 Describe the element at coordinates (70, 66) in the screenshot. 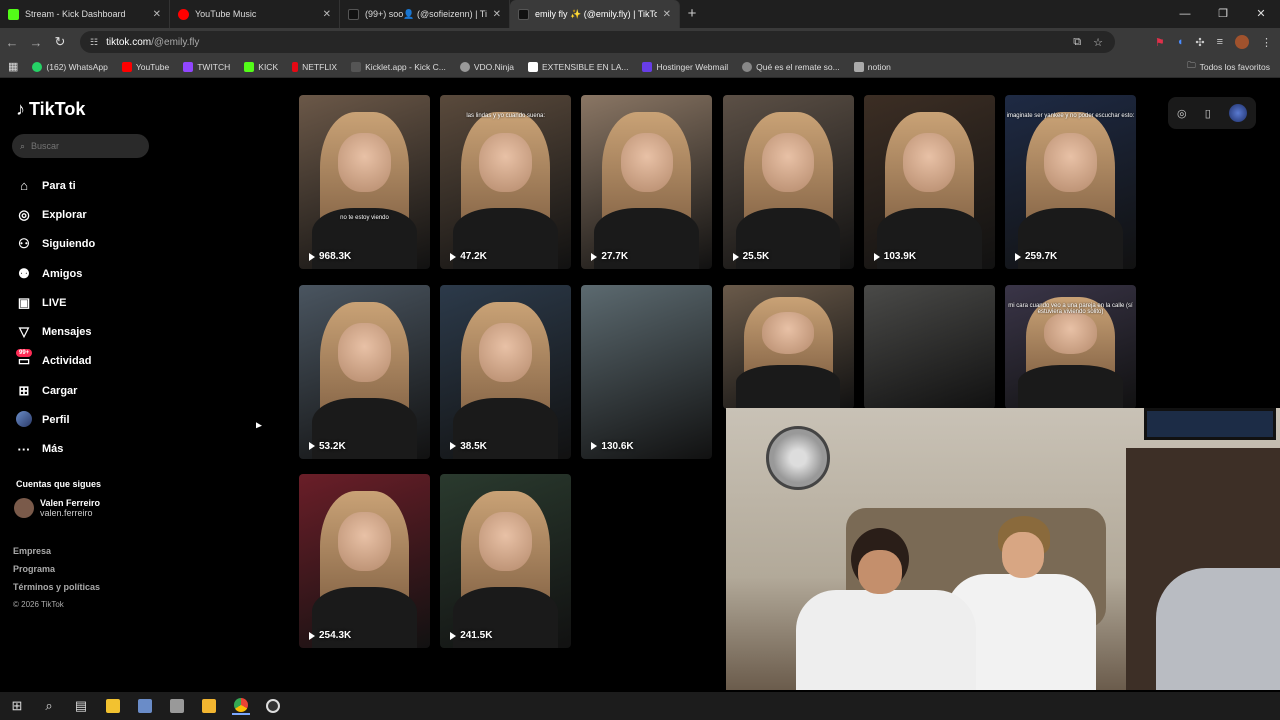

I see `bookmark-item: (162) WhatsApp` at that location.